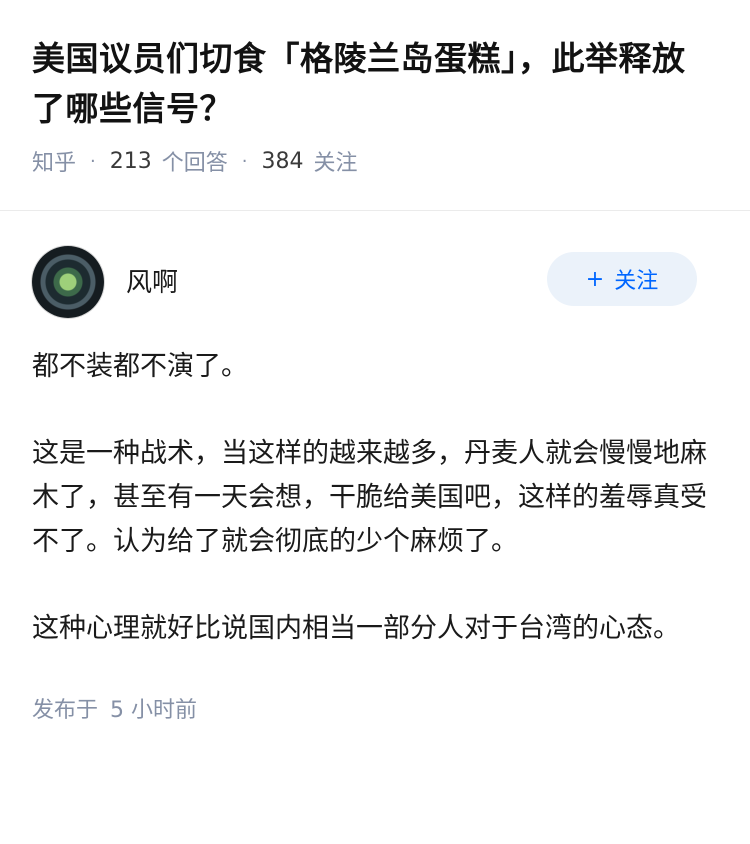 This screenshot has width=750, height=844. I want to click on answers-count: 213, so click(130, 161).